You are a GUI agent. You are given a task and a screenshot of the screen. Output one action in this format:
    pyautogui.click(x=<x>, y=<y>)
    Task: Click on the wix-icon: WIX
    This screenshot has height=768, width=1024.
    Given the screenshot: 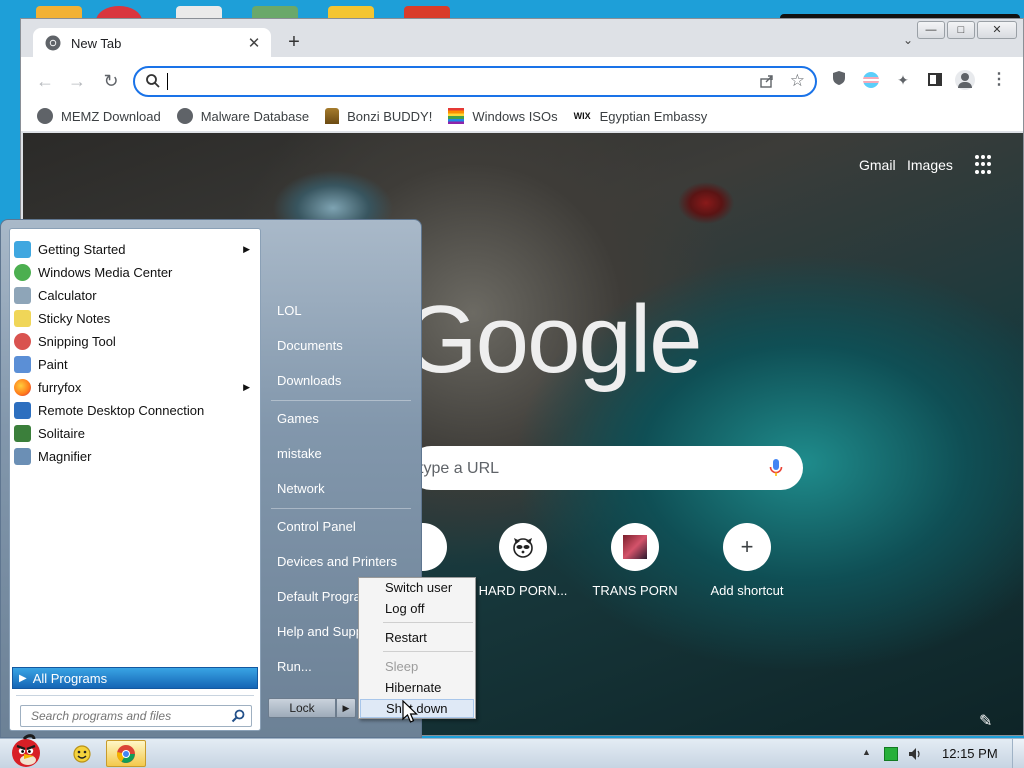 What is the action you would take?
    pyautogui.click(x=582, y=116)
    